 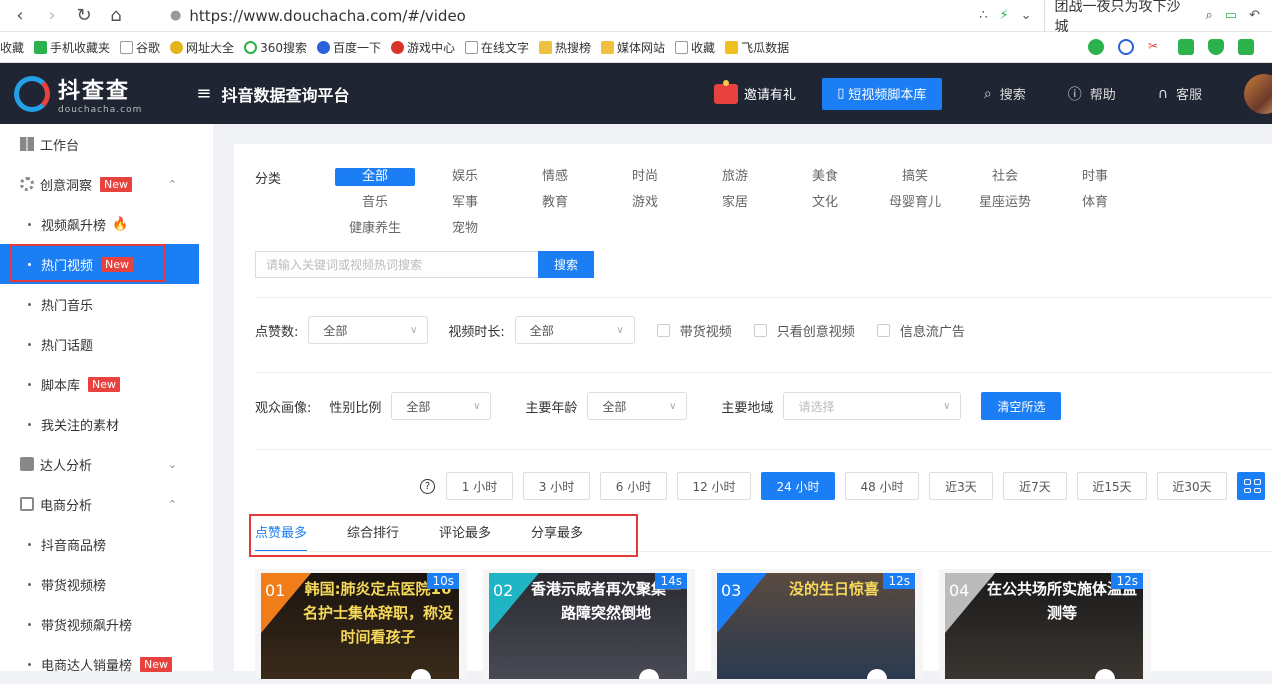 I want to click on sidebar-item-influencer: 达人分析 ⌄, so click(x=106, y=464).